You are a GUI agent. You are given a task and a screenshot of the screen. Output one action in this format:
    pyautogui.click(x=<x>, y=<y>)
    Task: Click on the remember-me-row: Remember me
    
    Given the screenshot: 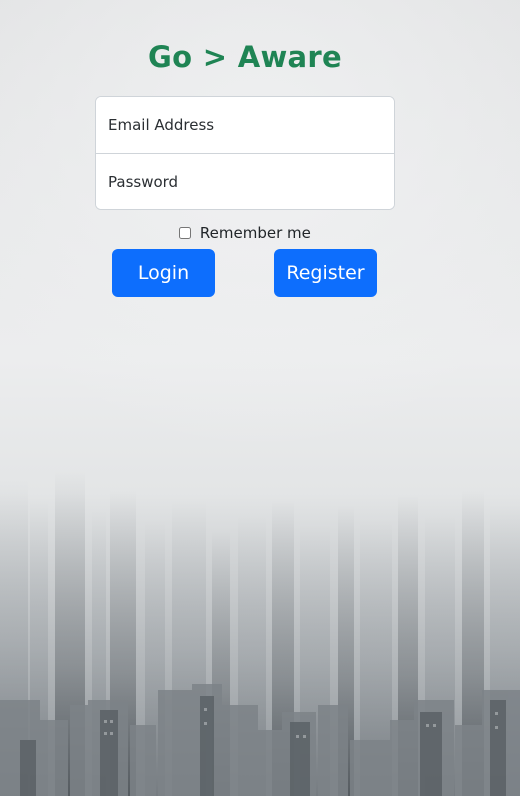 What is the action you would take?
    pyautogui.click(x=245, y=233)
    